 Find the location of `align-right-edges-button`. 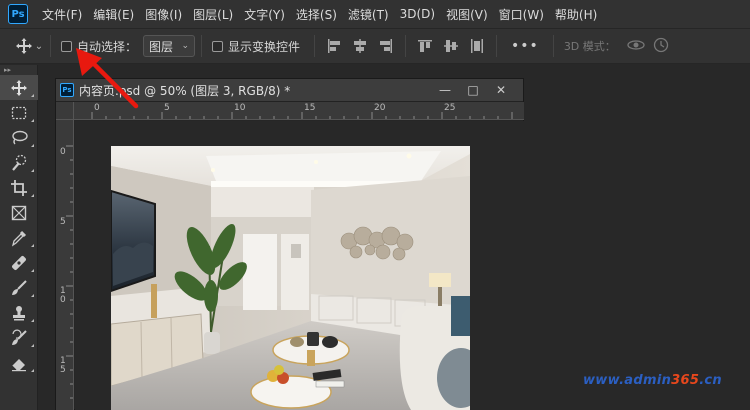

align-right-edges-button is located at coordinates (386, 46).